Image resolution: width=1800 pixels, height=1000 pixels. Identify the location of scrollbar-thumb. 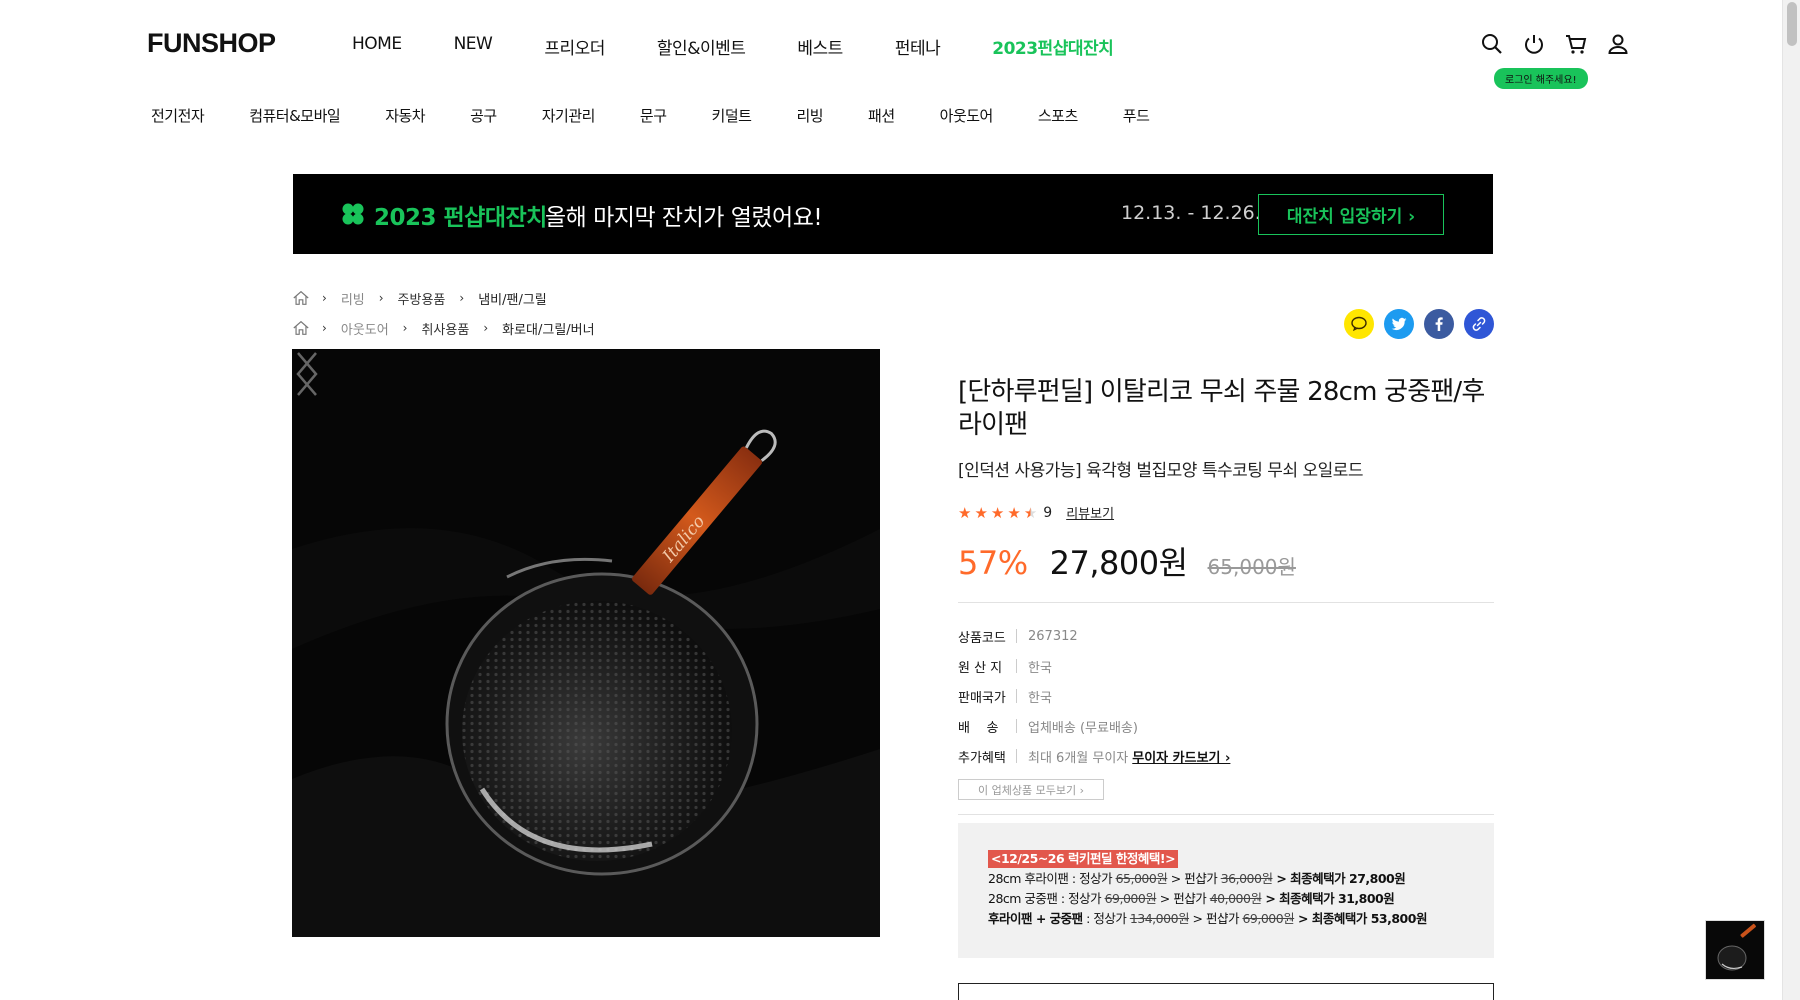
(1792, 24).